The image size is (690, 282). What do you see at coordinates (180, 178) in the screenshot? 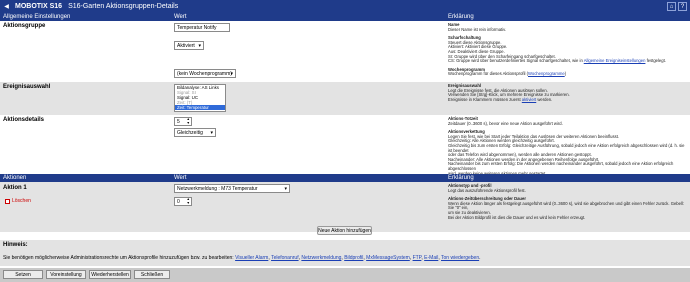
I see `header-actions-value: Wert` at bounding box center [180, 178].